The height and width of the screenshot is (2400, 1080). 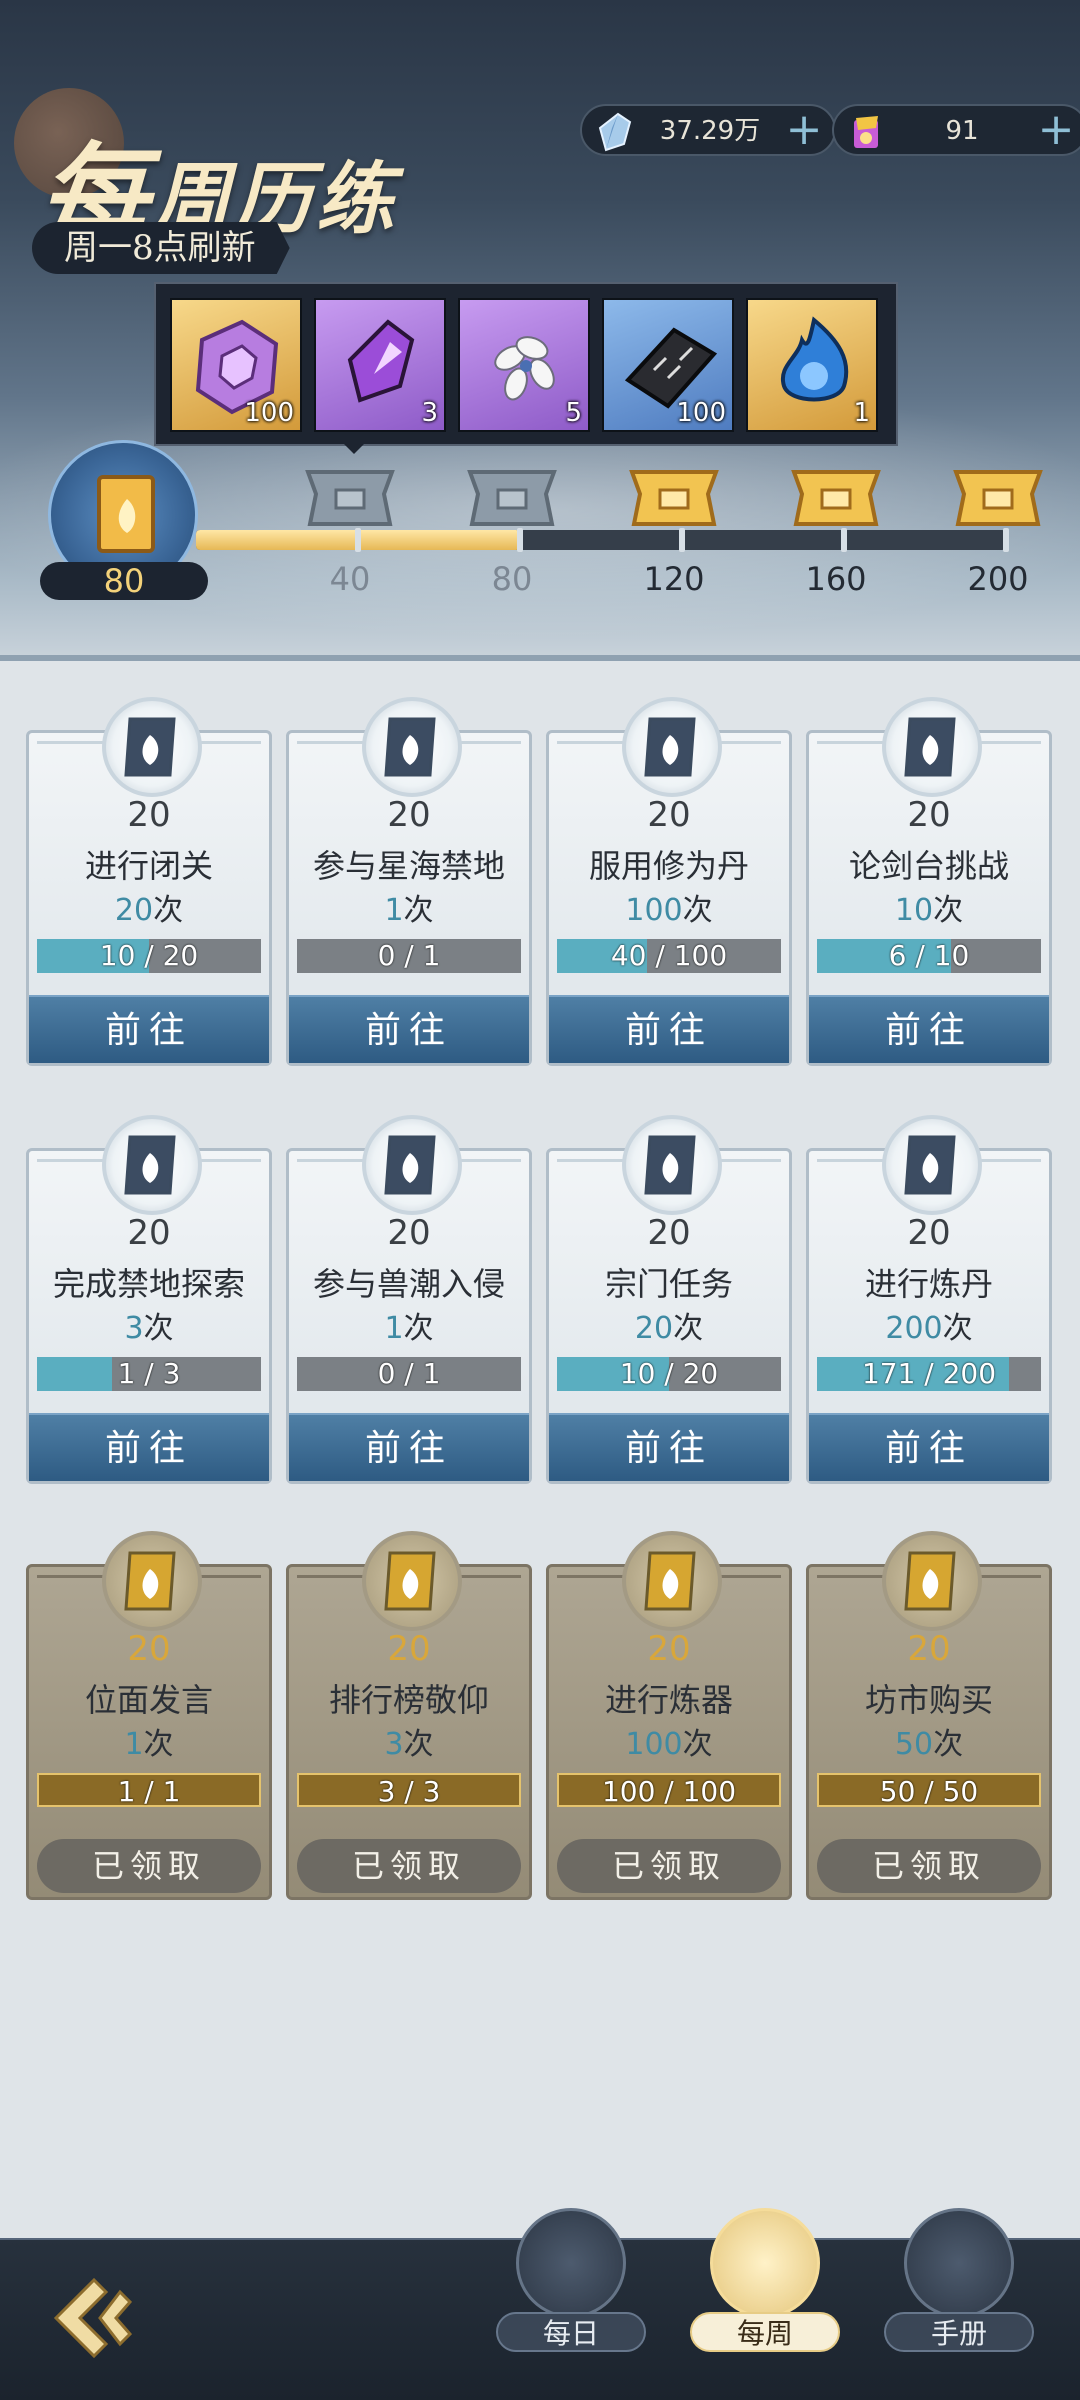 I want to click on task-name: 进行炼器, so click(x=668, y=1700).